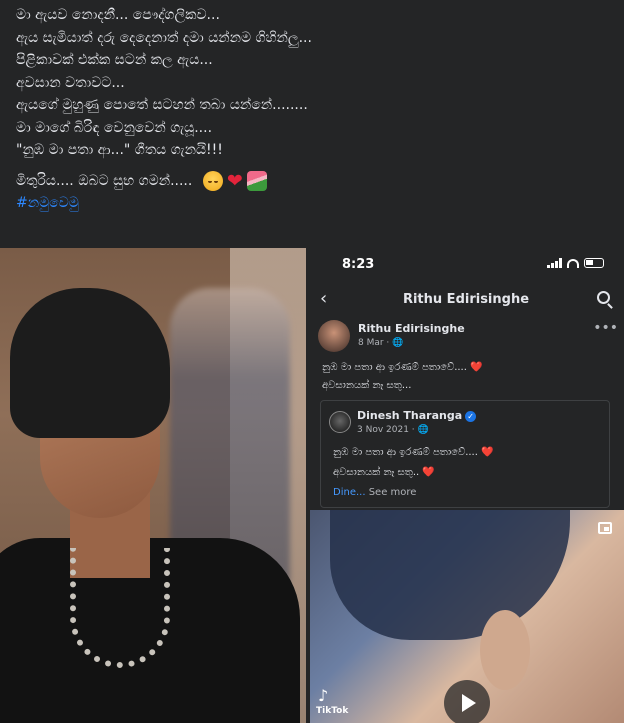  Describe the element at coordinates (471, 416) in the screenshot. I see `verified-badge-icon: ✓` at that location.